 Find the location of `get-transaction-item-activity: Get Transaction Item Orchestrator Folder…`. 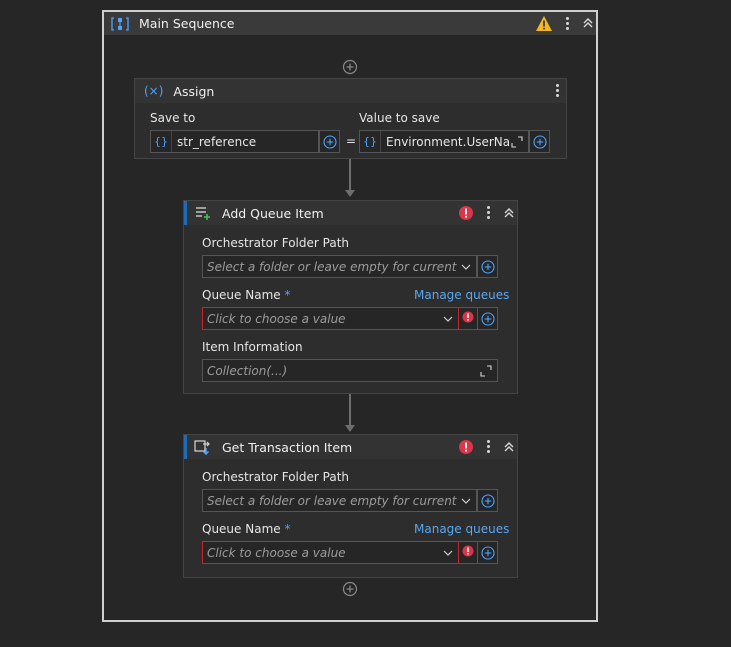

get-transaction-item-activity: Get Transaction Item Orchestrator Folder… is located at coordinates (350, 506).